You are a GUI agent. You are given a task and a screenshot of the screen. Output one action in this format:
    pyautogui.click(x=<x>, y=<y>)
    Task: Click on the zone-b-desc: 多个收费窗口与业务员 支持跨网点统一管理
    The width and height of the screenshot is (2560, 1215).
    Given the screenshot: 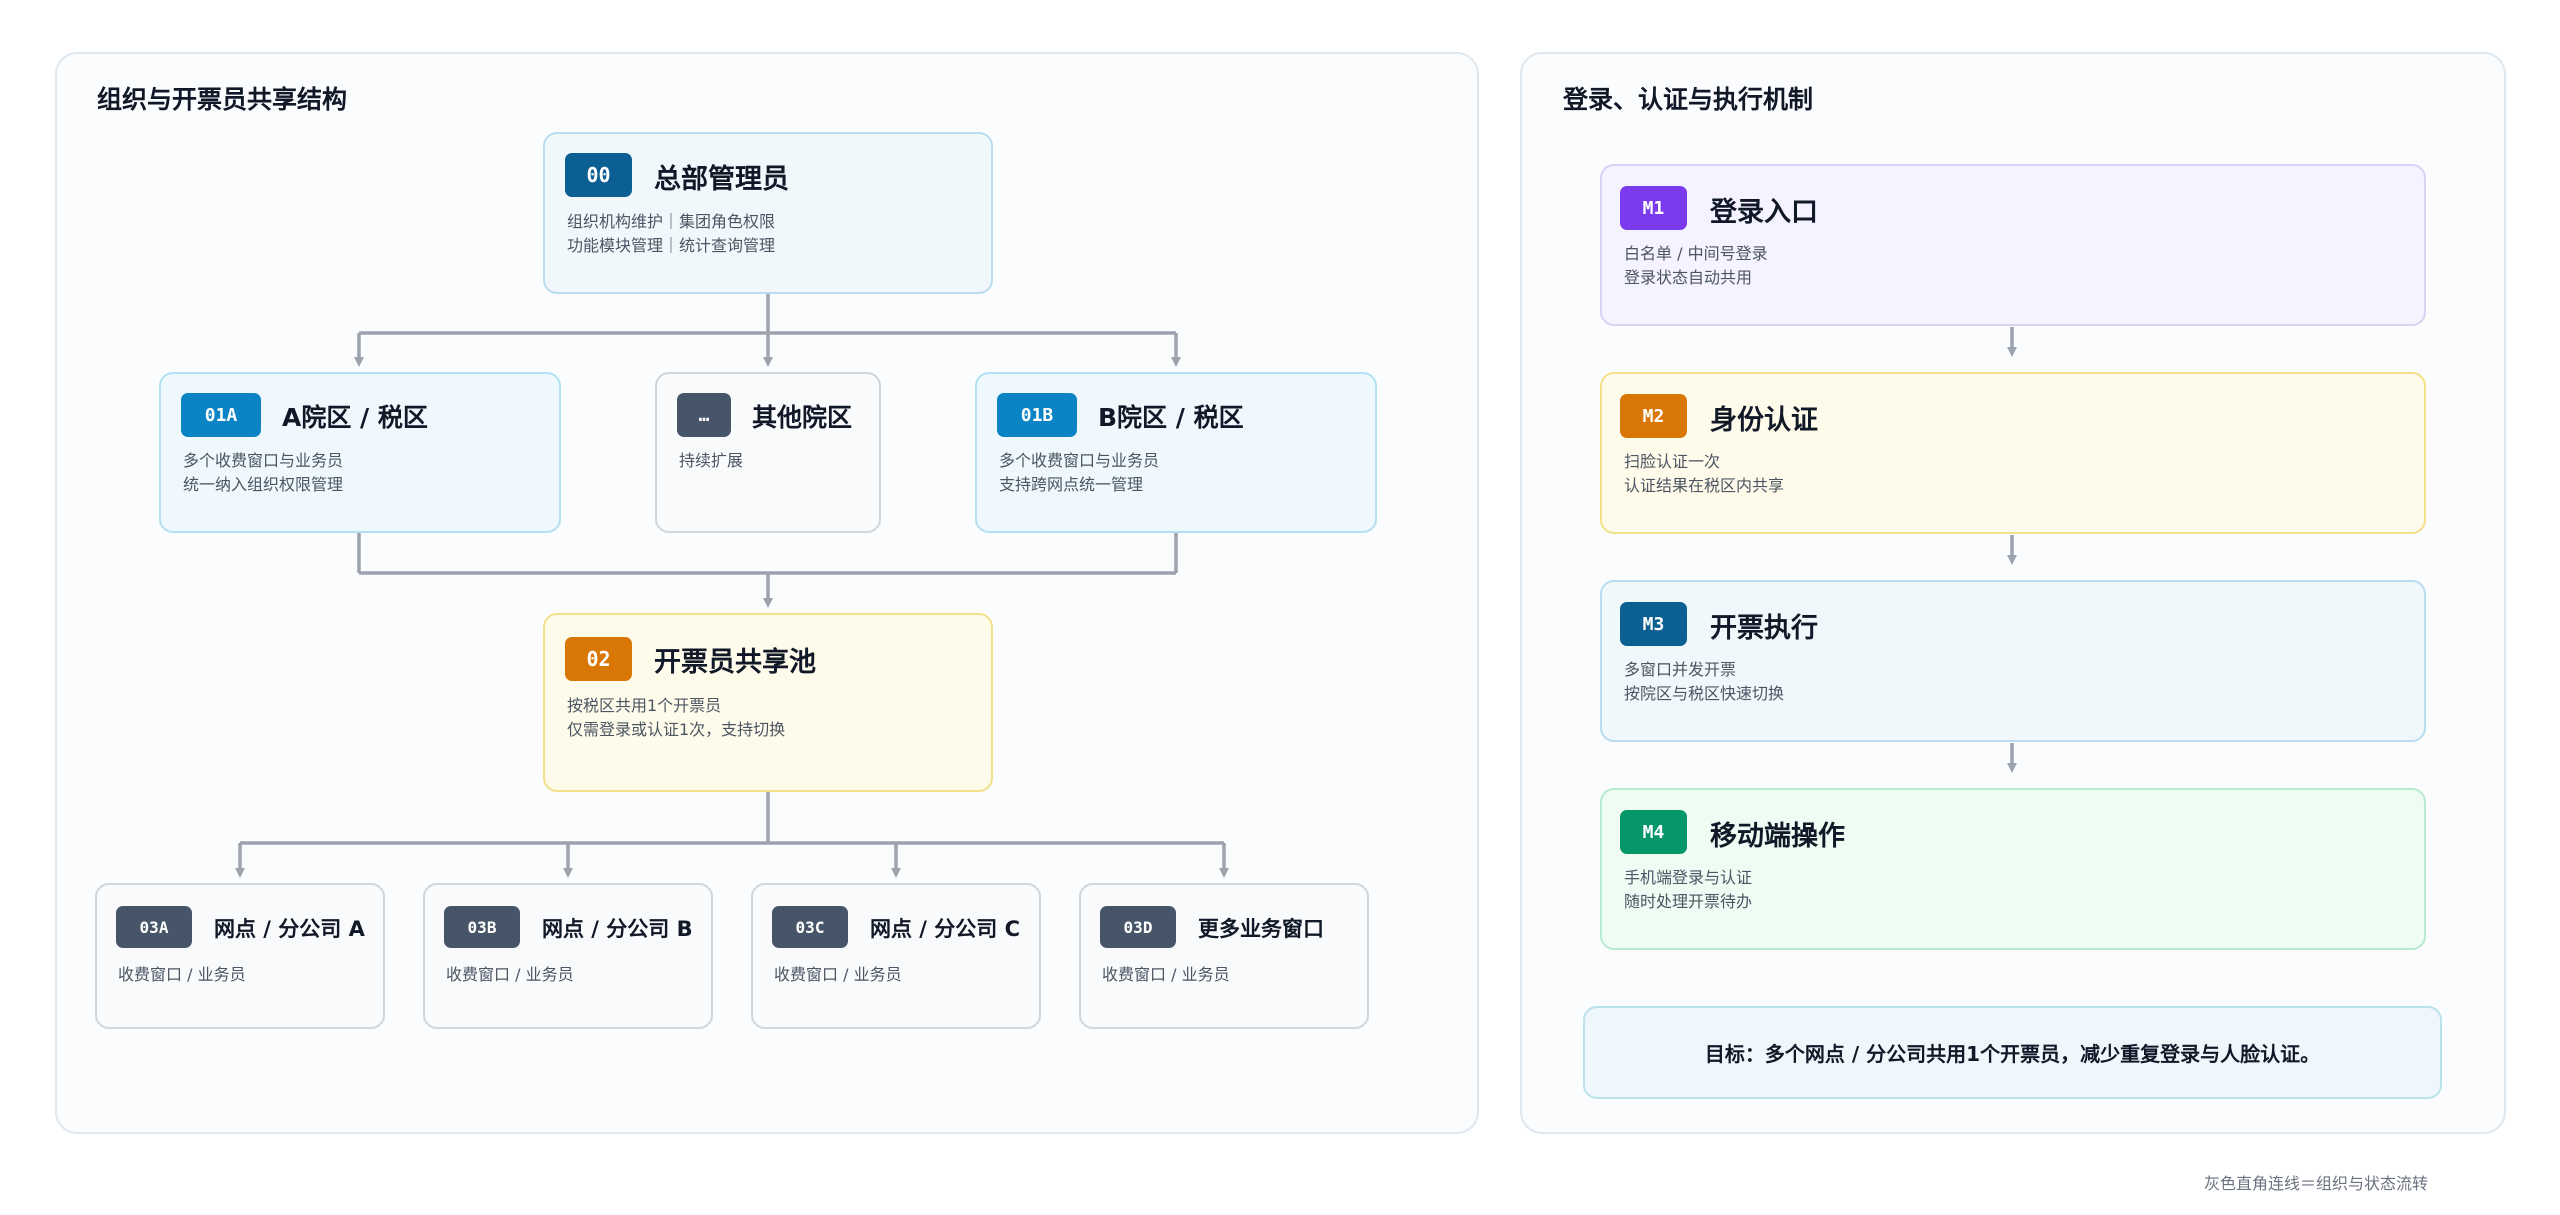 What is the action you would take?
    pyautogui.click(x=1079, y=472)
    